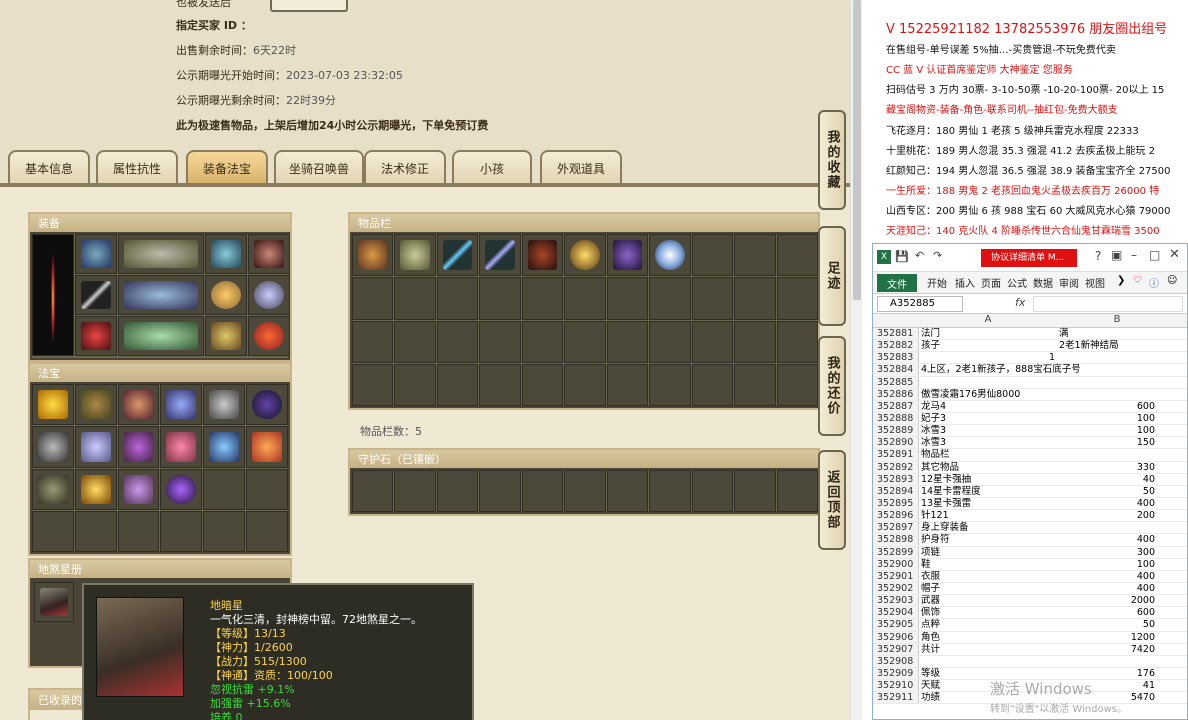 This screenshot has height=720, width=1188. I want to click on row-number: 352896, so click(896, 516).